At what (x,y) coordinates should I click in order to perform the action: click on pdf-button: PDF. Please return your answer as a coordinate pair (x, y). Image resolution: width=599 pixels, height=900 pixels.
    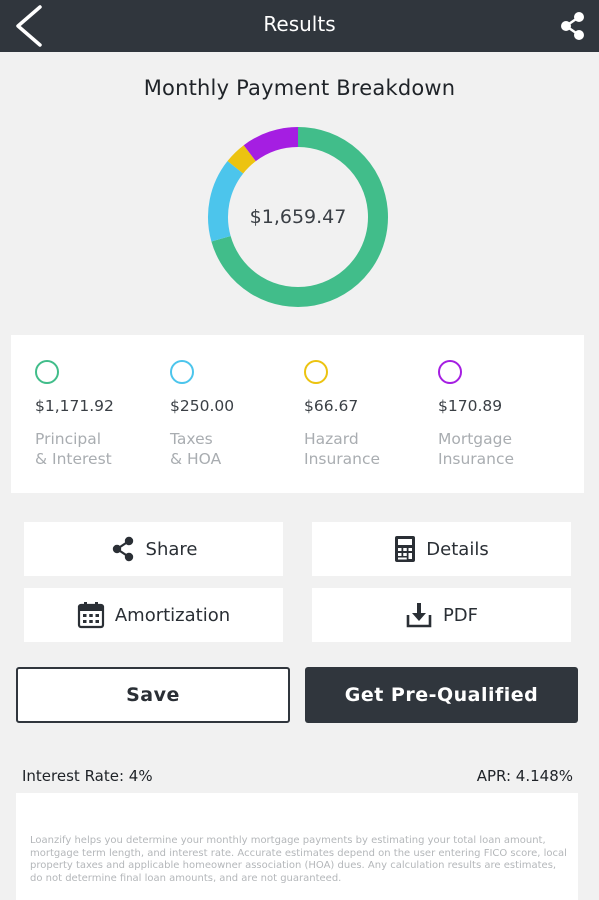
    Looking at the image, I should click on (441, 615).